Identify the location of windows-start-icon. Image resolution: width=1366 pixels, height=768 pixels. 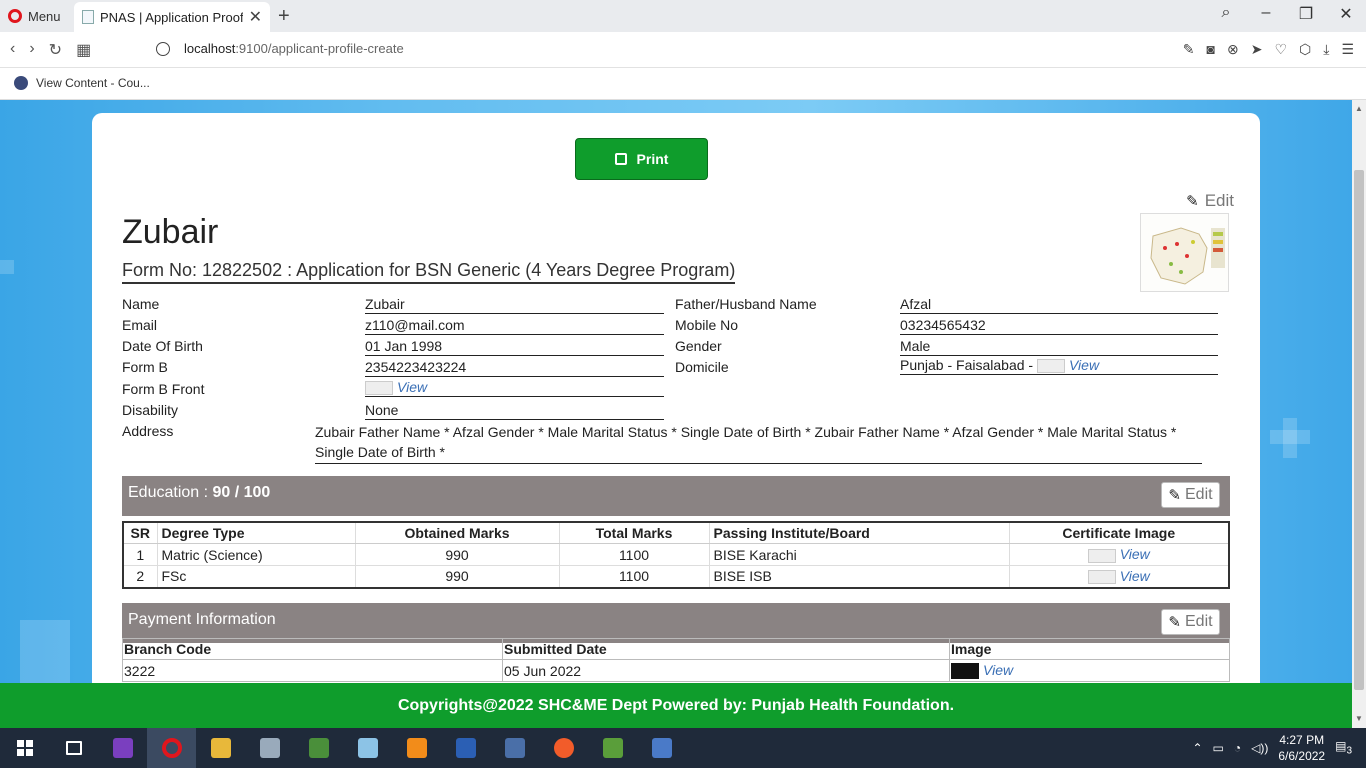
(24, 748).